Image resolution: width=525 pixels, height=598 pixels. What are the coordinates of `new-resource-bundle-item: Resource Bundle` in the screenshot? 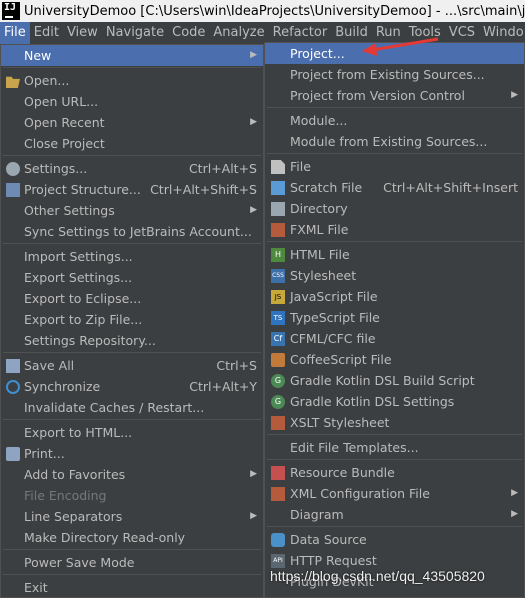 It's located at (394, 472).